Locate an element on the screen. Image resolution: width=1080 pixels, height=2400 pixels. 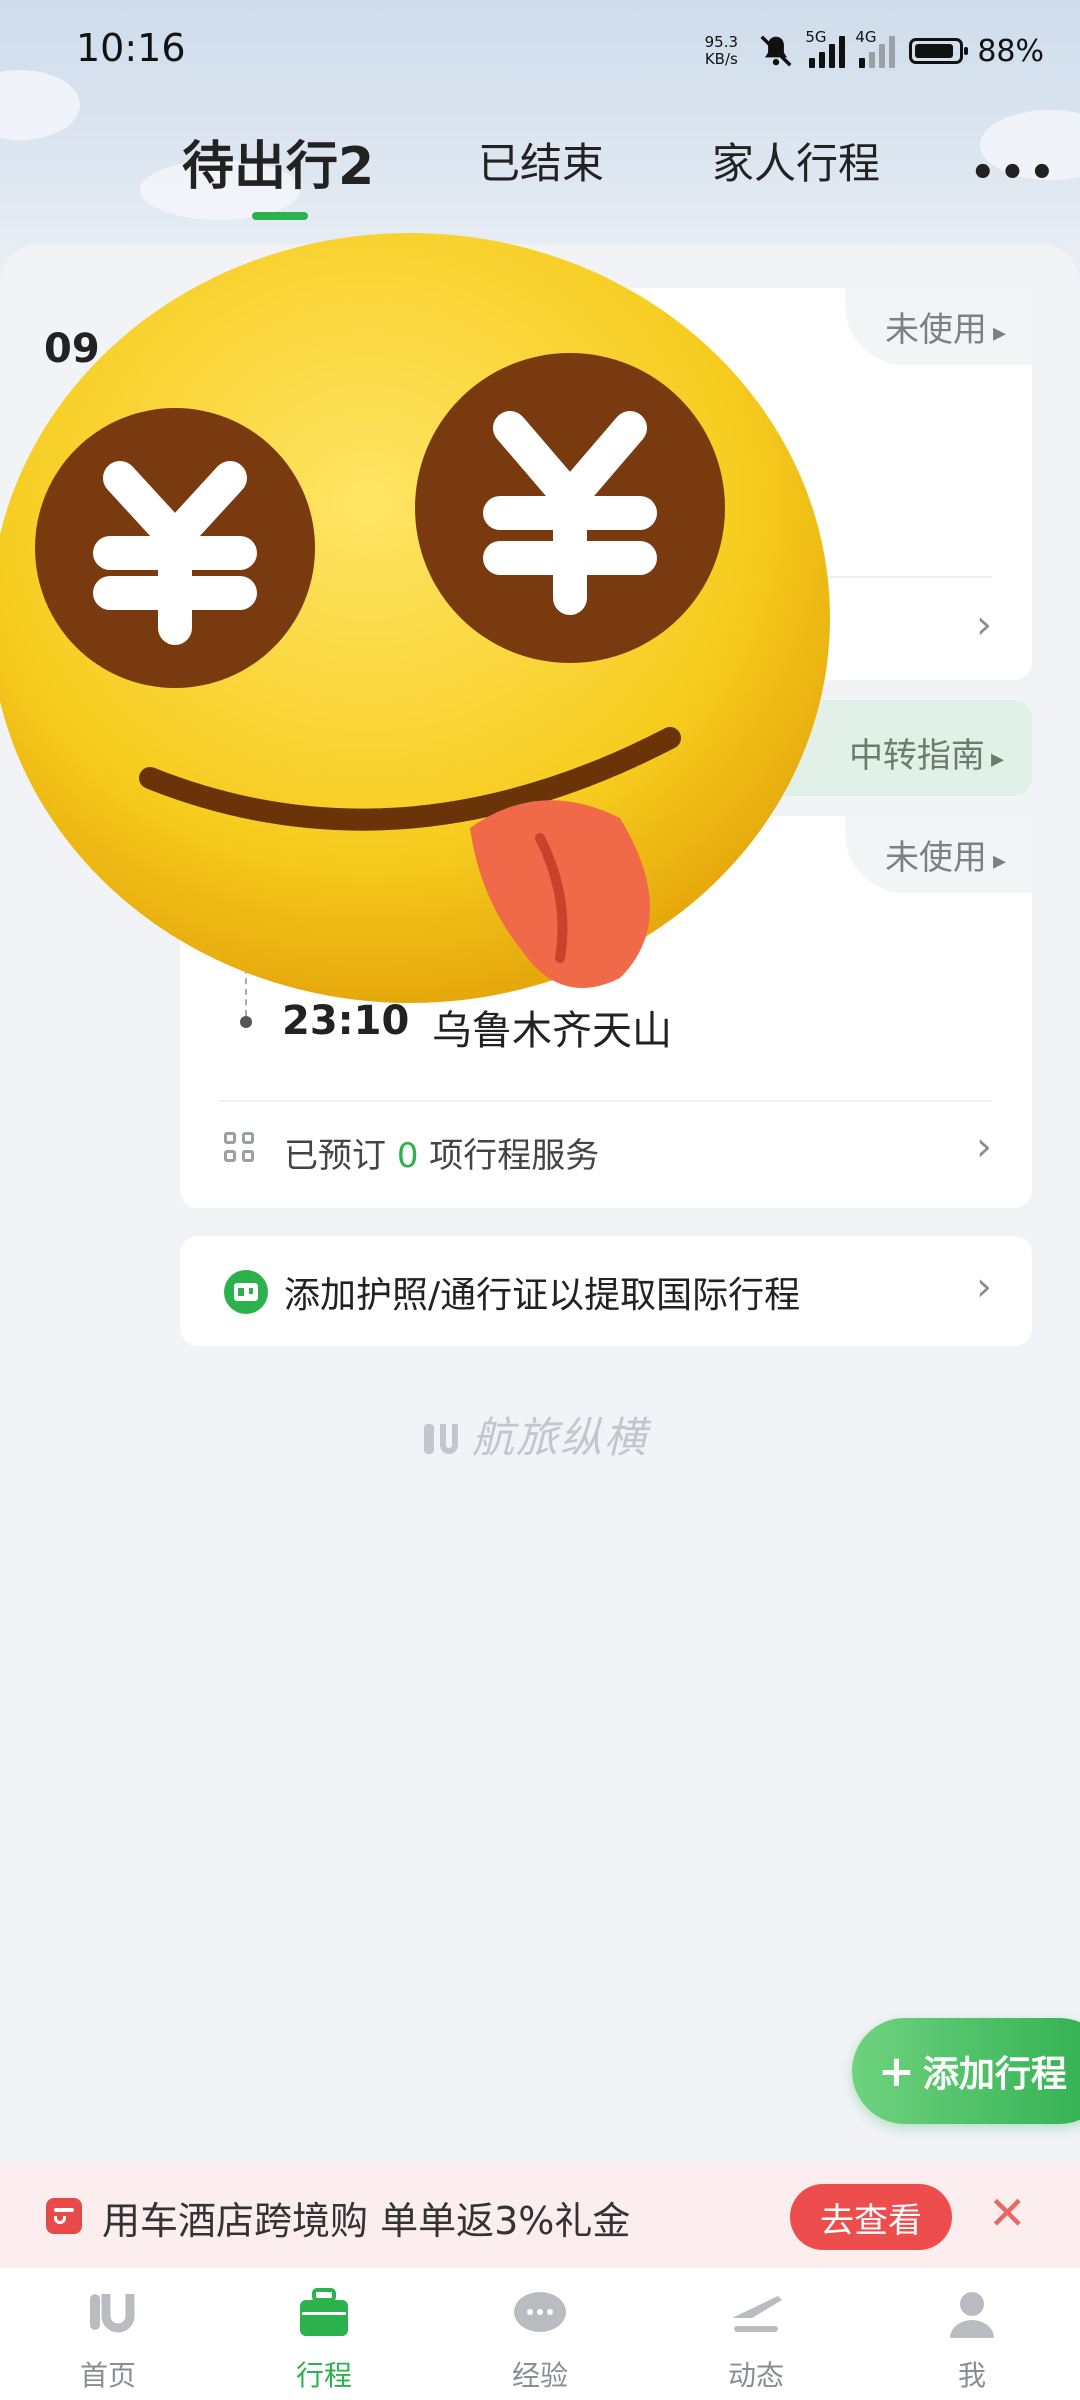
active-tab-indicator is located at coordinates (280, 216).